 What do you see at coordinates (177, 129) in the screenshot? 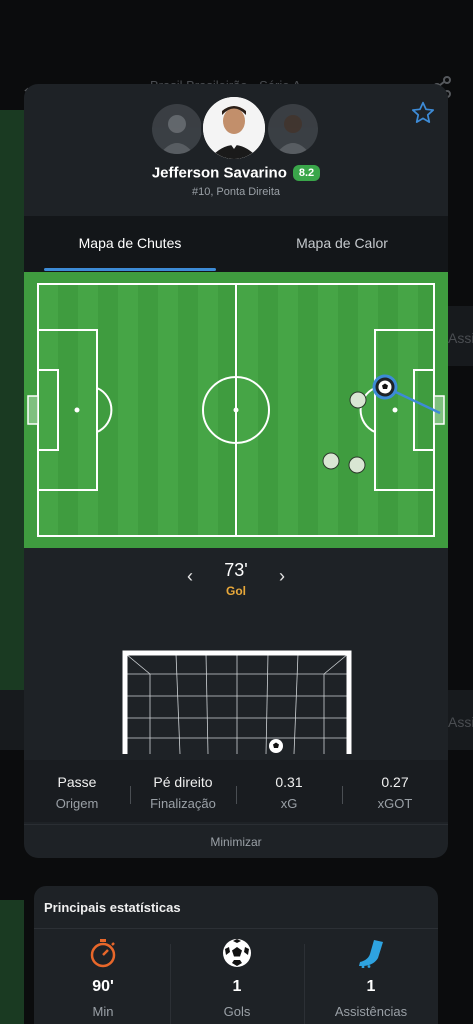
I see `avatar-previous-player` at bounding box center [177, 129].